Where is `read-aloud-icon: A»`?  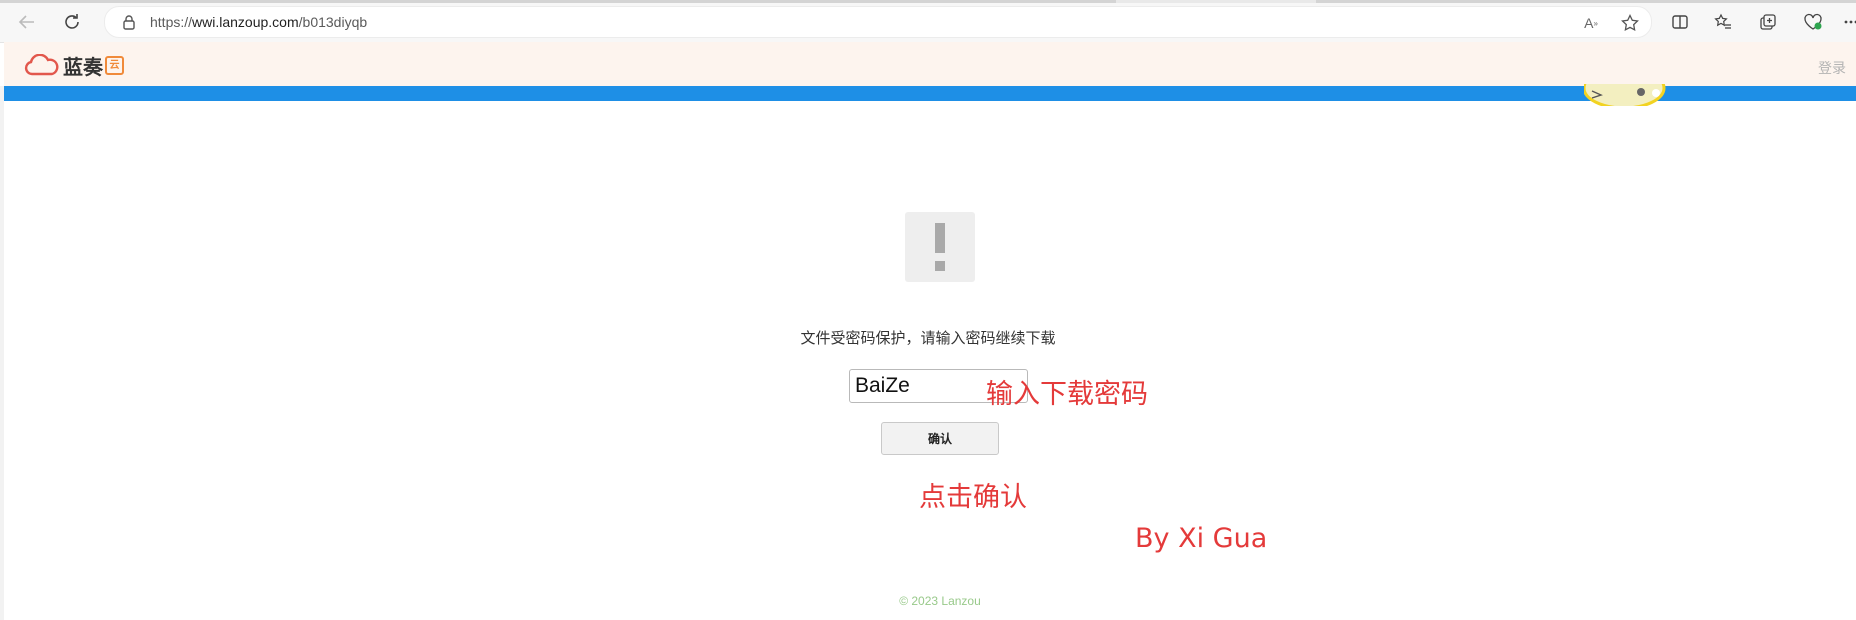 read-aloud-icon: A» is located at coordinates (1591, 23).